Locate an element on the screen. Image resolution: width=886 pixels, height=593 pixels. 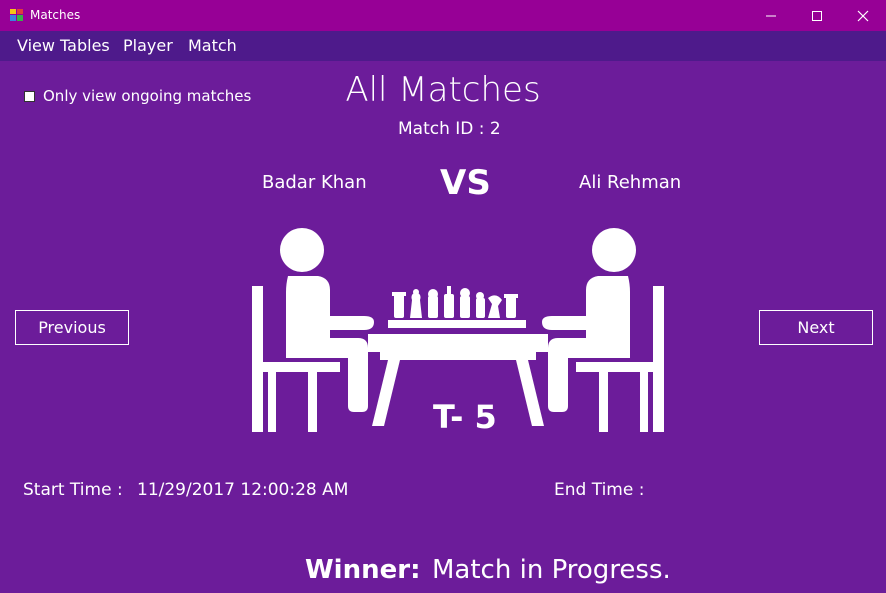
maximize-button is located at coordinates (817, 15).